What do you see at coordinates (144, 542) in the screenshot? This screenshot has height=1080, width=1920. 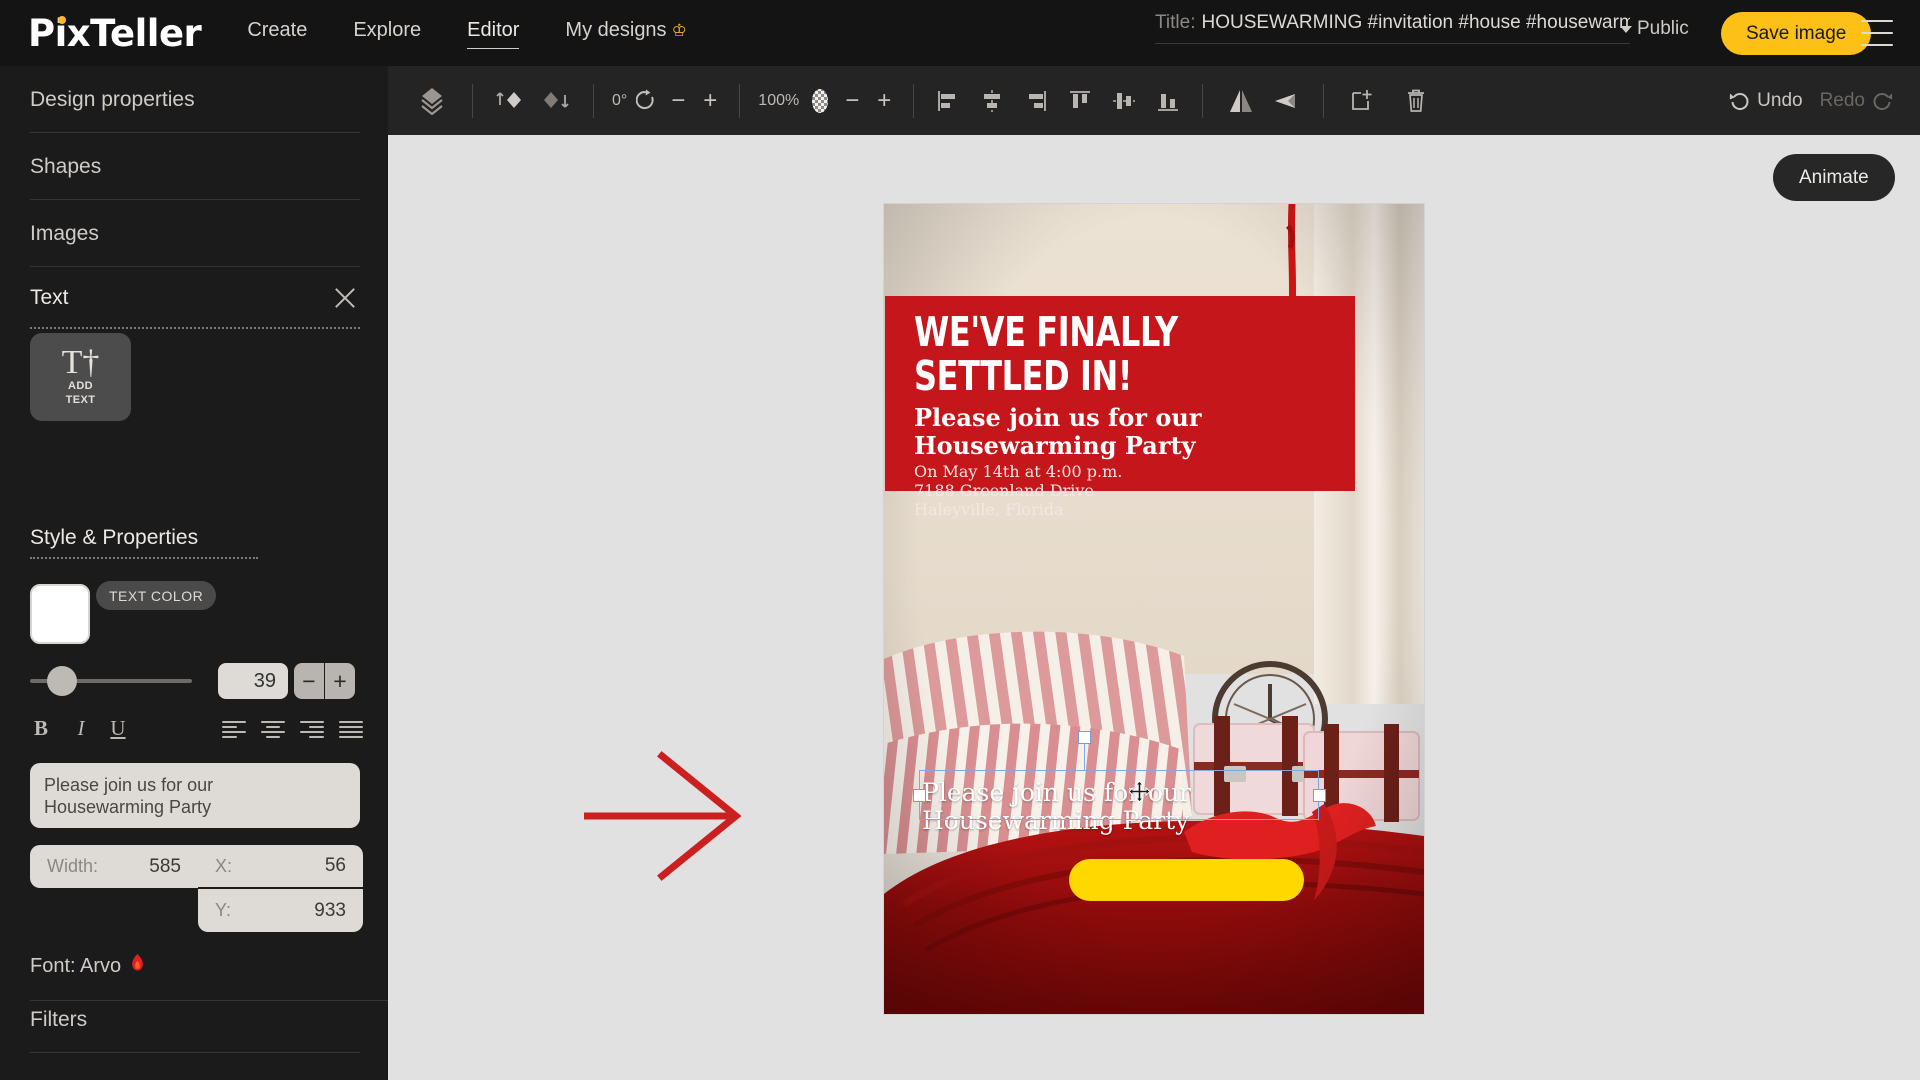 I see `style-properties-header: Style & Properties` at bounding box center [144, 542].